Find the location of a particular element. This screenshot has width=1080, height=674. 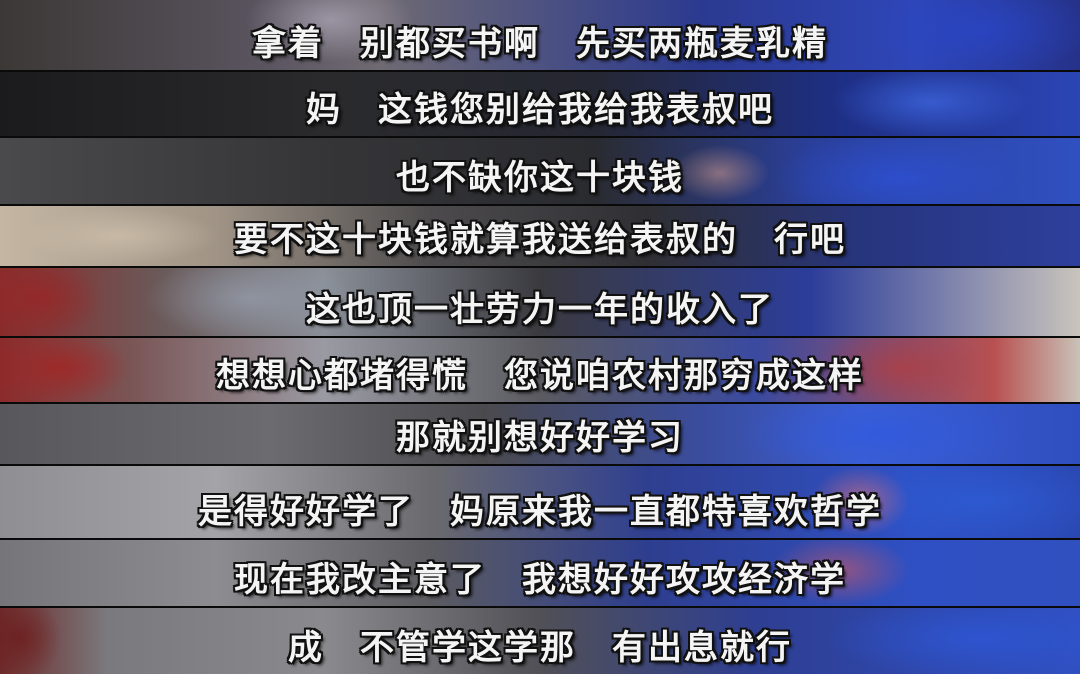

frame-strip: 拿着 别都买书啊 先买两瓶麦乳精 is located at coordinates (540, 36).